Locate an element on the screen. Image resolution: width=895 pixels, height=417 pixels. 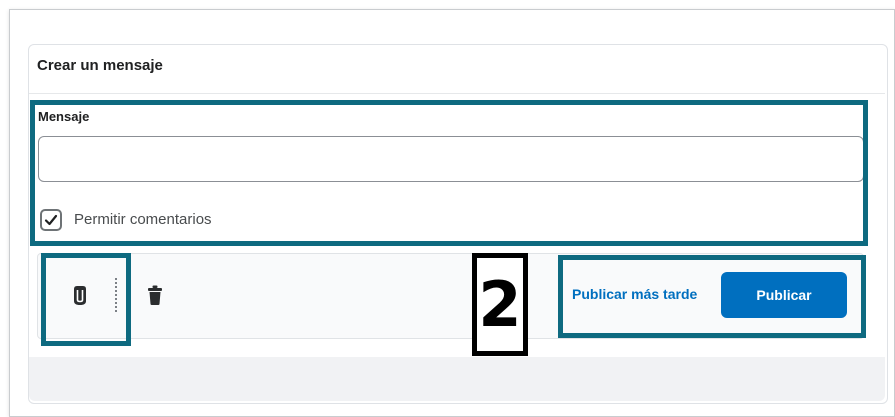
attach-highlight-box is located at coordinates (86, 299).